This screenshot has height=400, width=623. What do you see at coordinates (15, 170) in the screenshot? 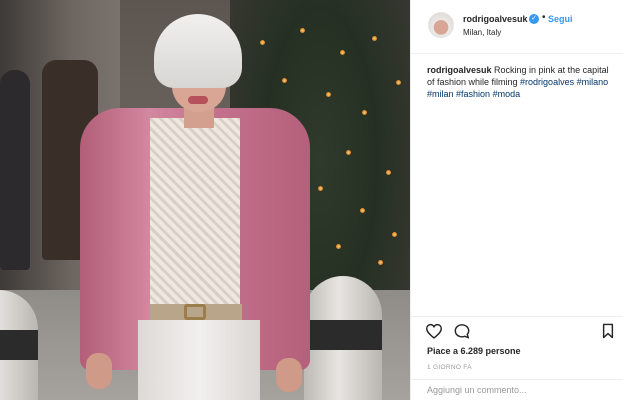
I see `background-passerby` at bounding box center [15, 170].